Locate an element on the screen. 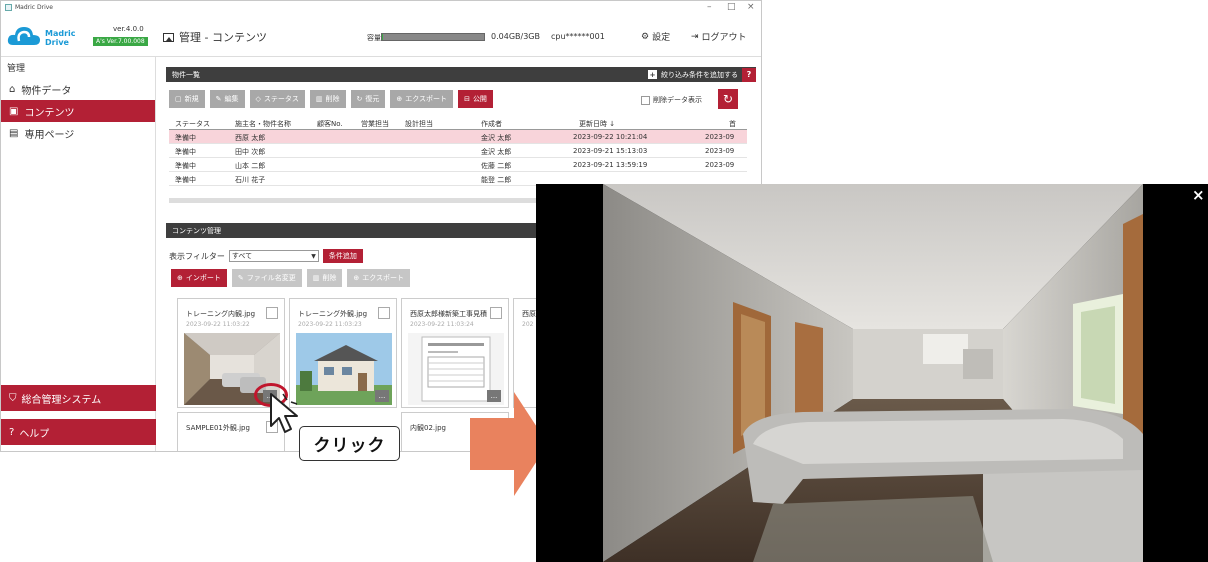  cell-owner: 山本 二郎 is located at coordinates (250, 166).